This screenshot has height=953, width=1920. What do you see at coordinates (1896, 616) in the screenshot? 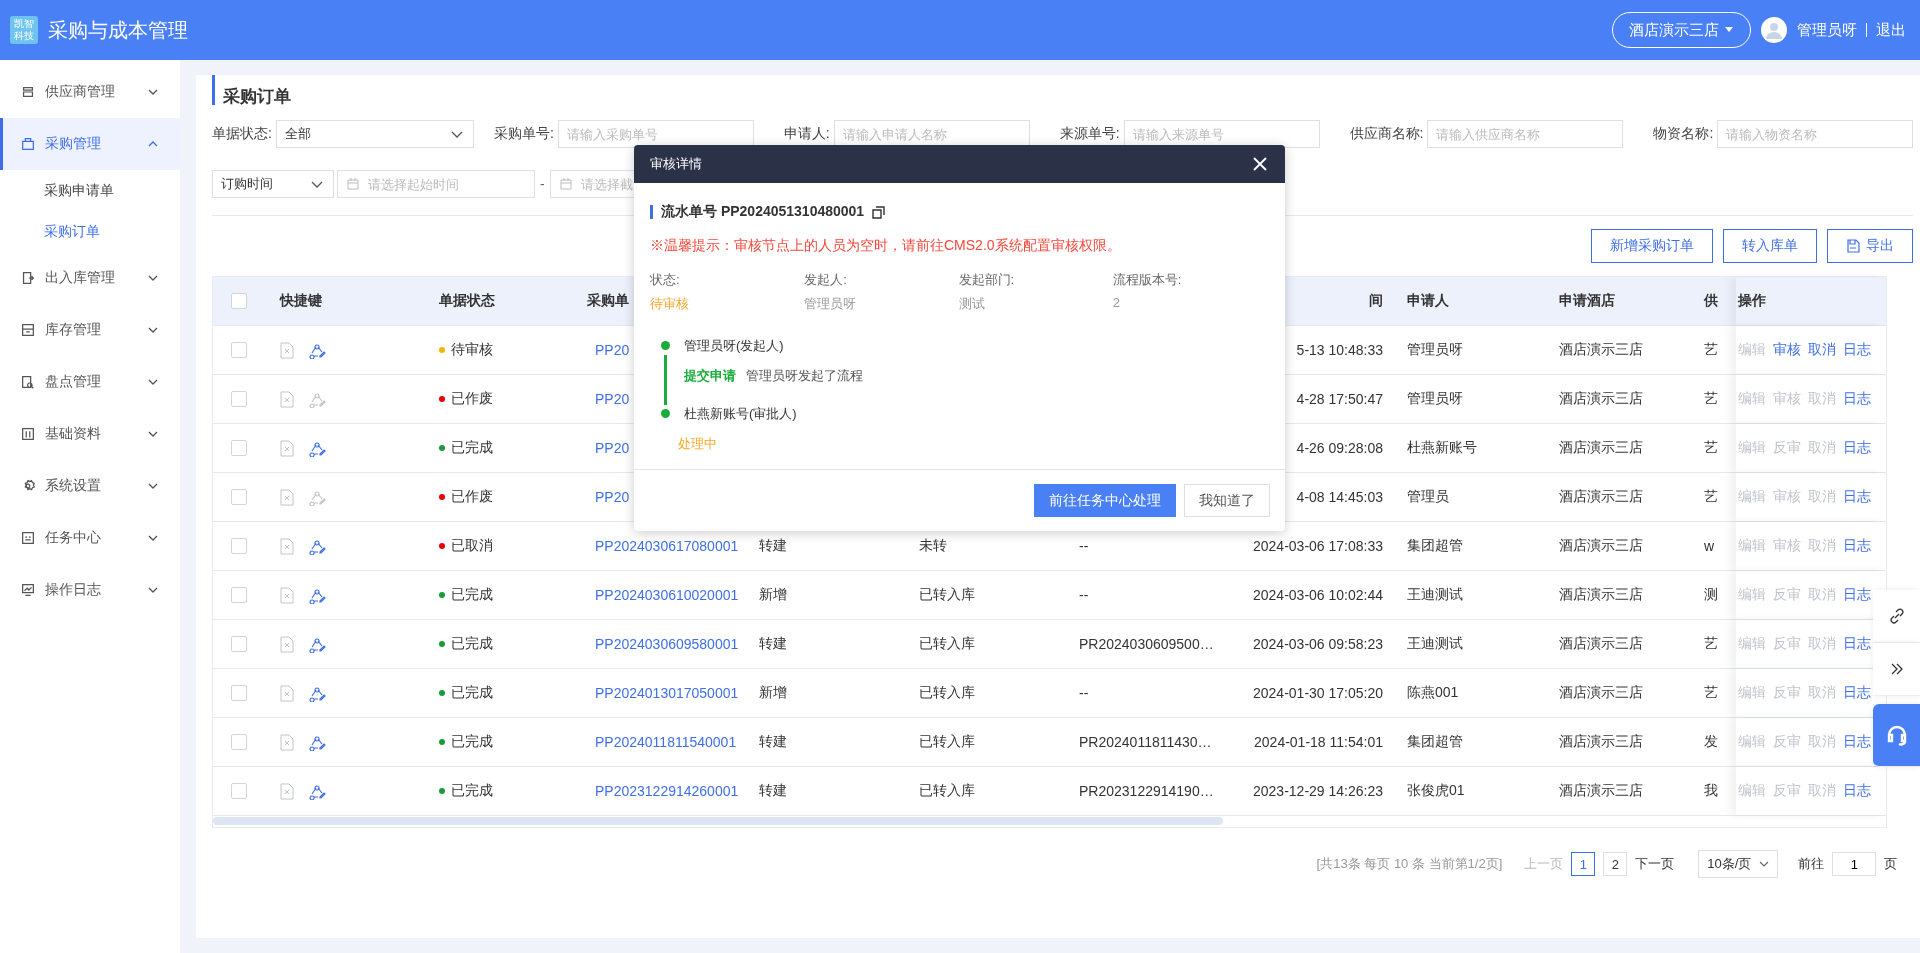
I see `link-button` at bounding box center [1896, 616].